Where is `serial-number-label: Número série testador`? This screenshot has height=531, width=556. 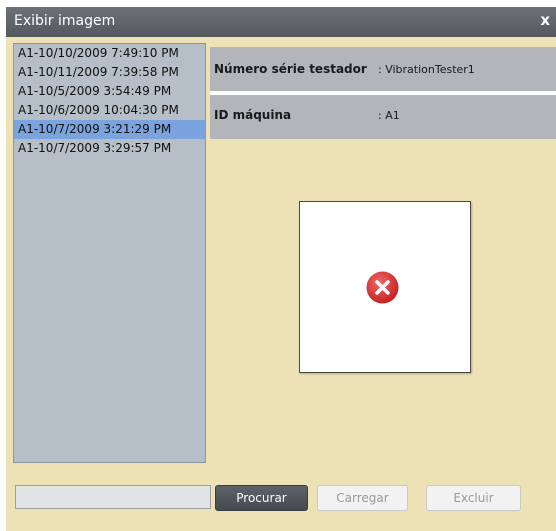 serial-number-label: Número série testador is located at coordinates (290, 69).